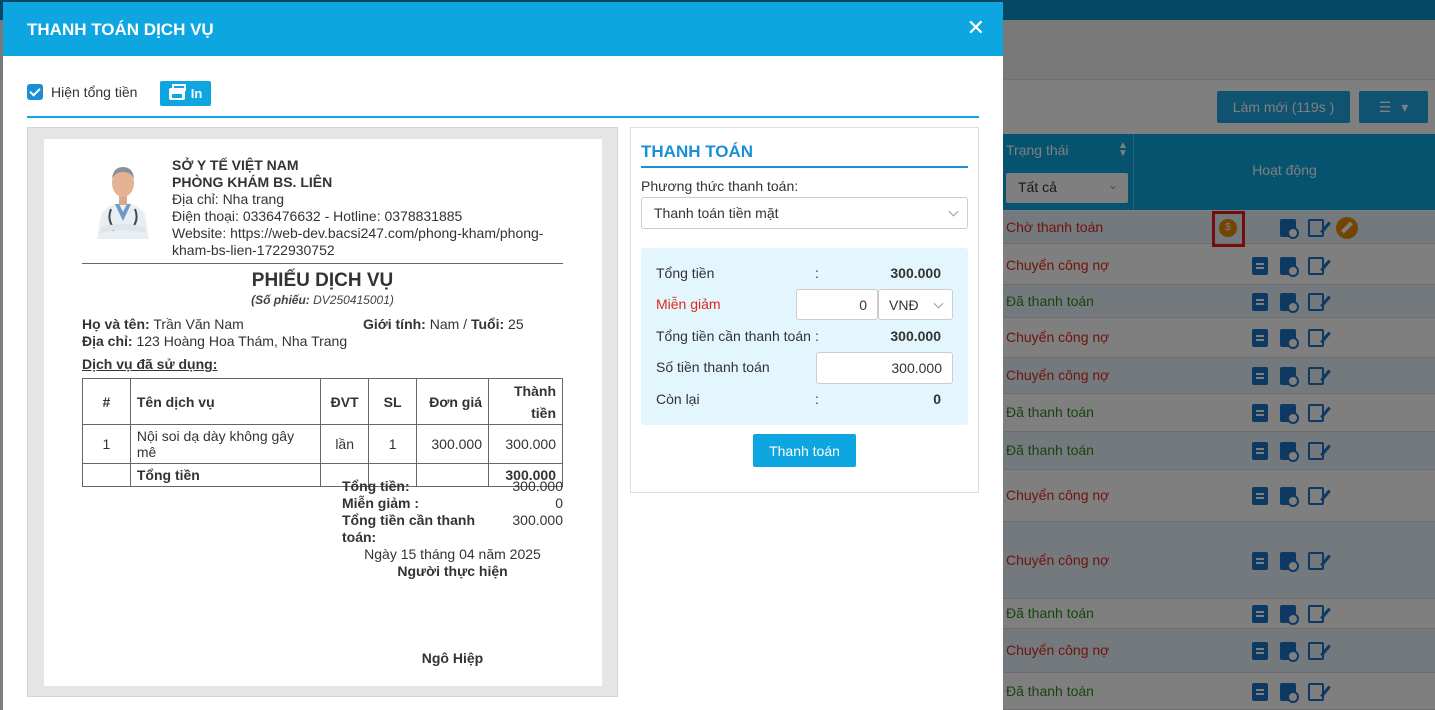 The height and width of the screenshot is (710, 1435). Describe the element at coordinates (345, 444) in the screenshot. I see `cell-unit: lần` at that location.